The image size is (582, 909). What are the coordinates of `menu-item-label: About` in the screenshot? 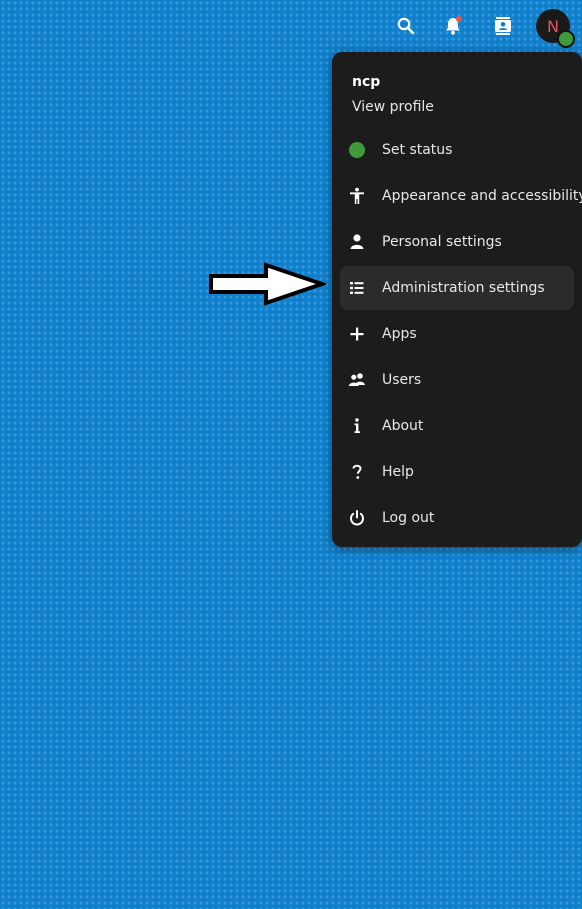 It's located at (403, 426).